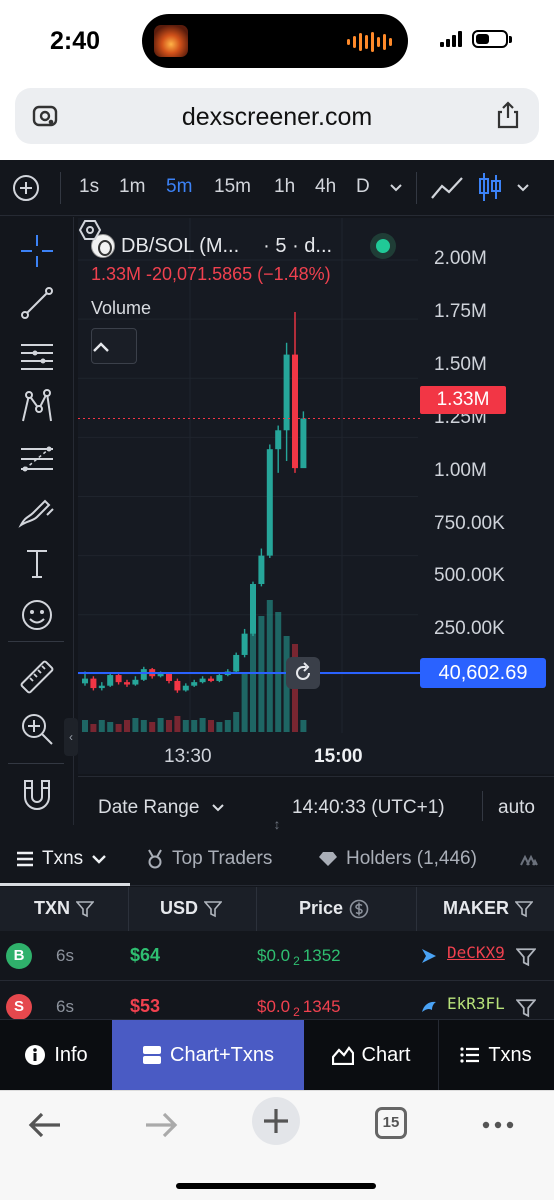  Describe the element at coordinates (65, 955) in the screenshot. I see `txn-age: 6s` at that location.